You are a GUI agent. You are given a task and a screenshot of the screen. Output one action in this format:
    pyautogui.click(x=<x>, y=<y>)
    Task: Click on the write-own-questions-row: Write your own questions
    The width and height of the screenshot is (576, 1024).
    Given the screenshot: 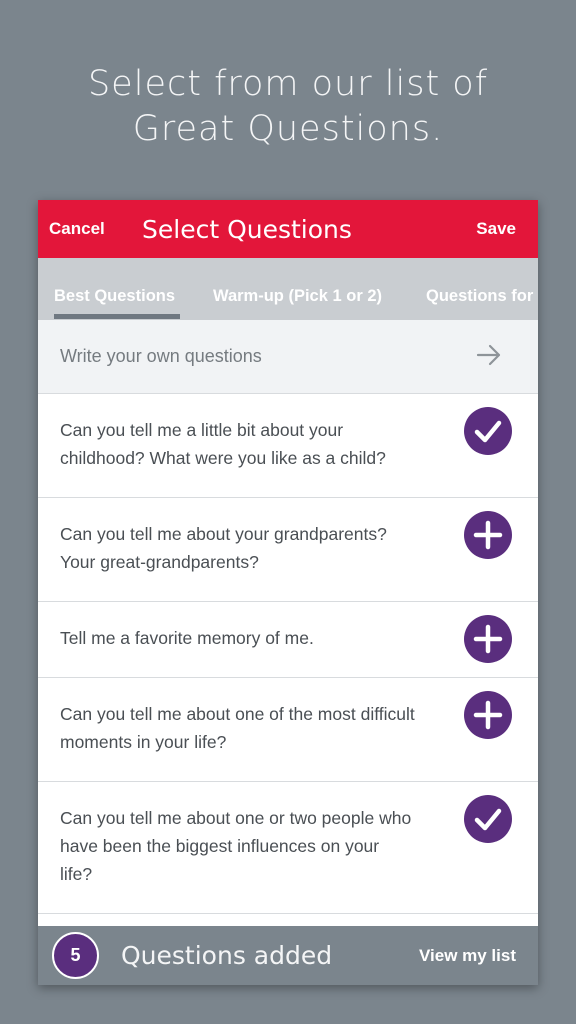 What is the action you would take?
    pyautogui.click(x=288, y=357)
    